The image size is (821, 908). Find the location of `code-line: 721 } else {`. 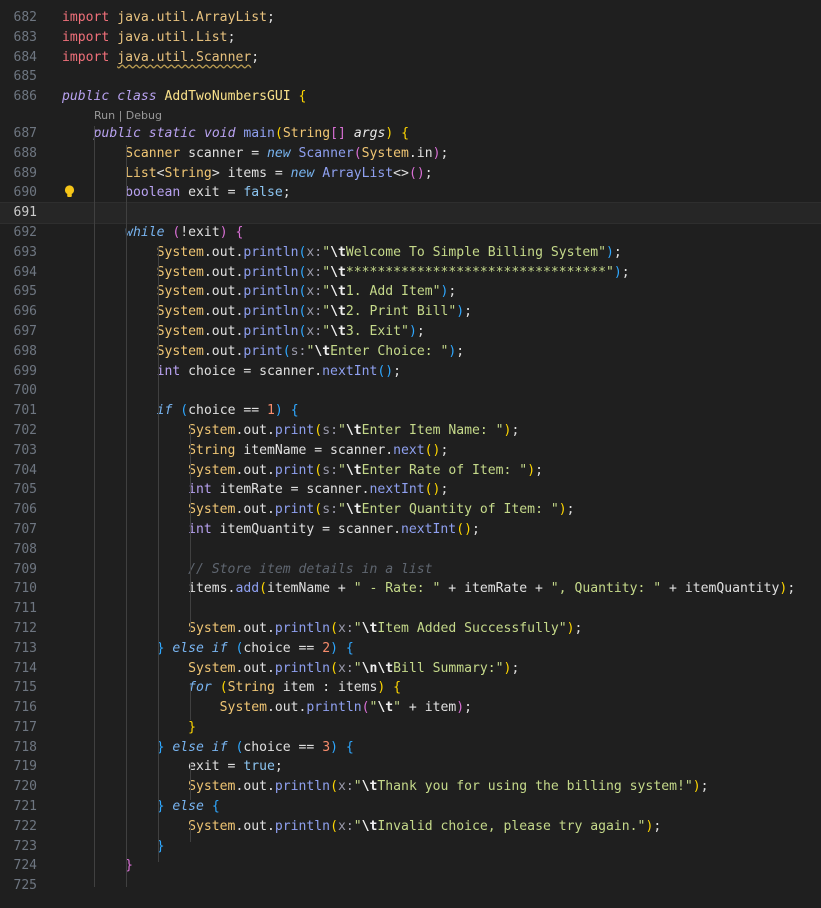

code-line: 721 } else { is located at coordinates (410, 807).